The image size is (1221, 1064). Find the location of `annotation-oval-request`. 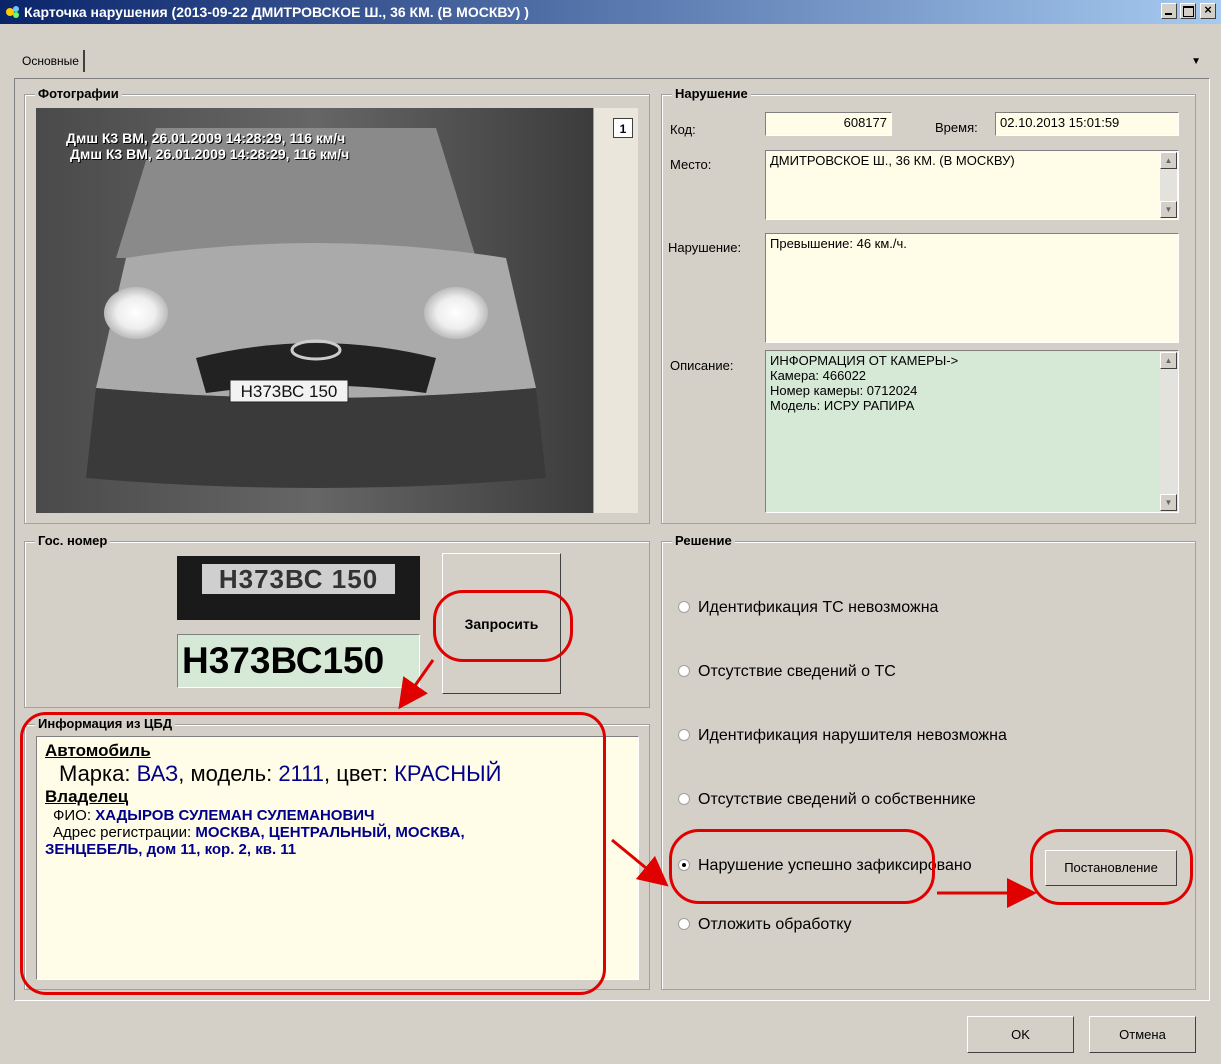

annotation-oval-request is located at coordinates (503, 626).